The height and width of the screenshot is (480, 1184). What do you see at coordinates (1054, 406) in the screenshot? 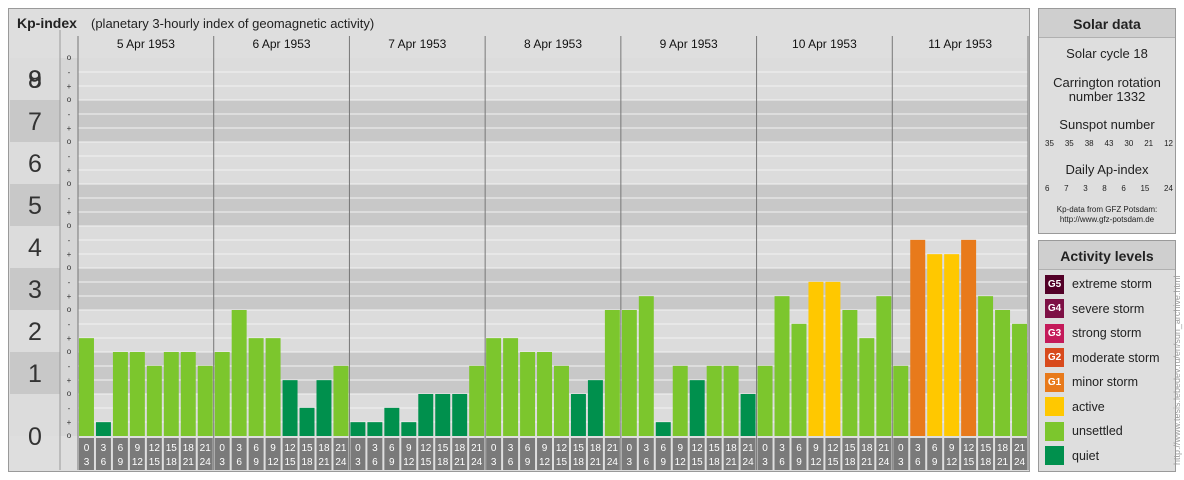
I see `legend-swatch` at bounding box center [1054, 406].